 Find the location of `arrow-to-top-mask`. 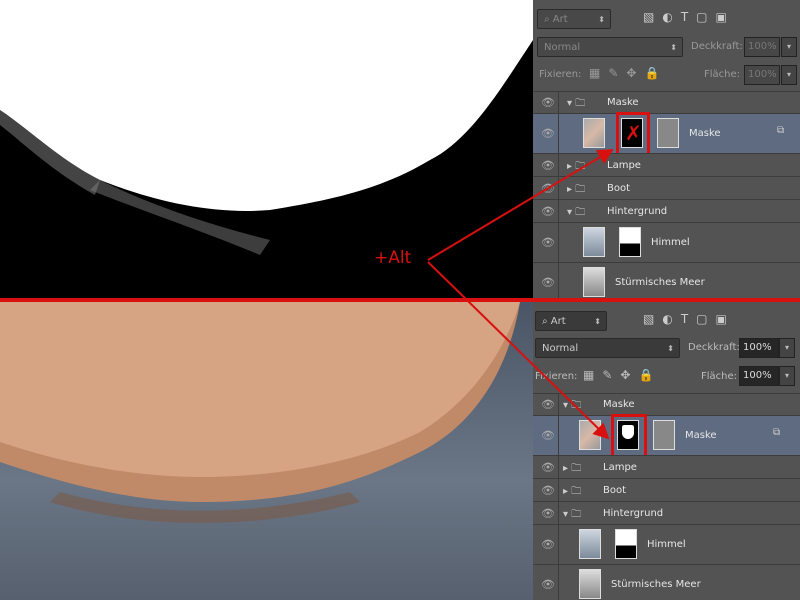

arrow-to-top-mask is located at coordinates (520, 204).